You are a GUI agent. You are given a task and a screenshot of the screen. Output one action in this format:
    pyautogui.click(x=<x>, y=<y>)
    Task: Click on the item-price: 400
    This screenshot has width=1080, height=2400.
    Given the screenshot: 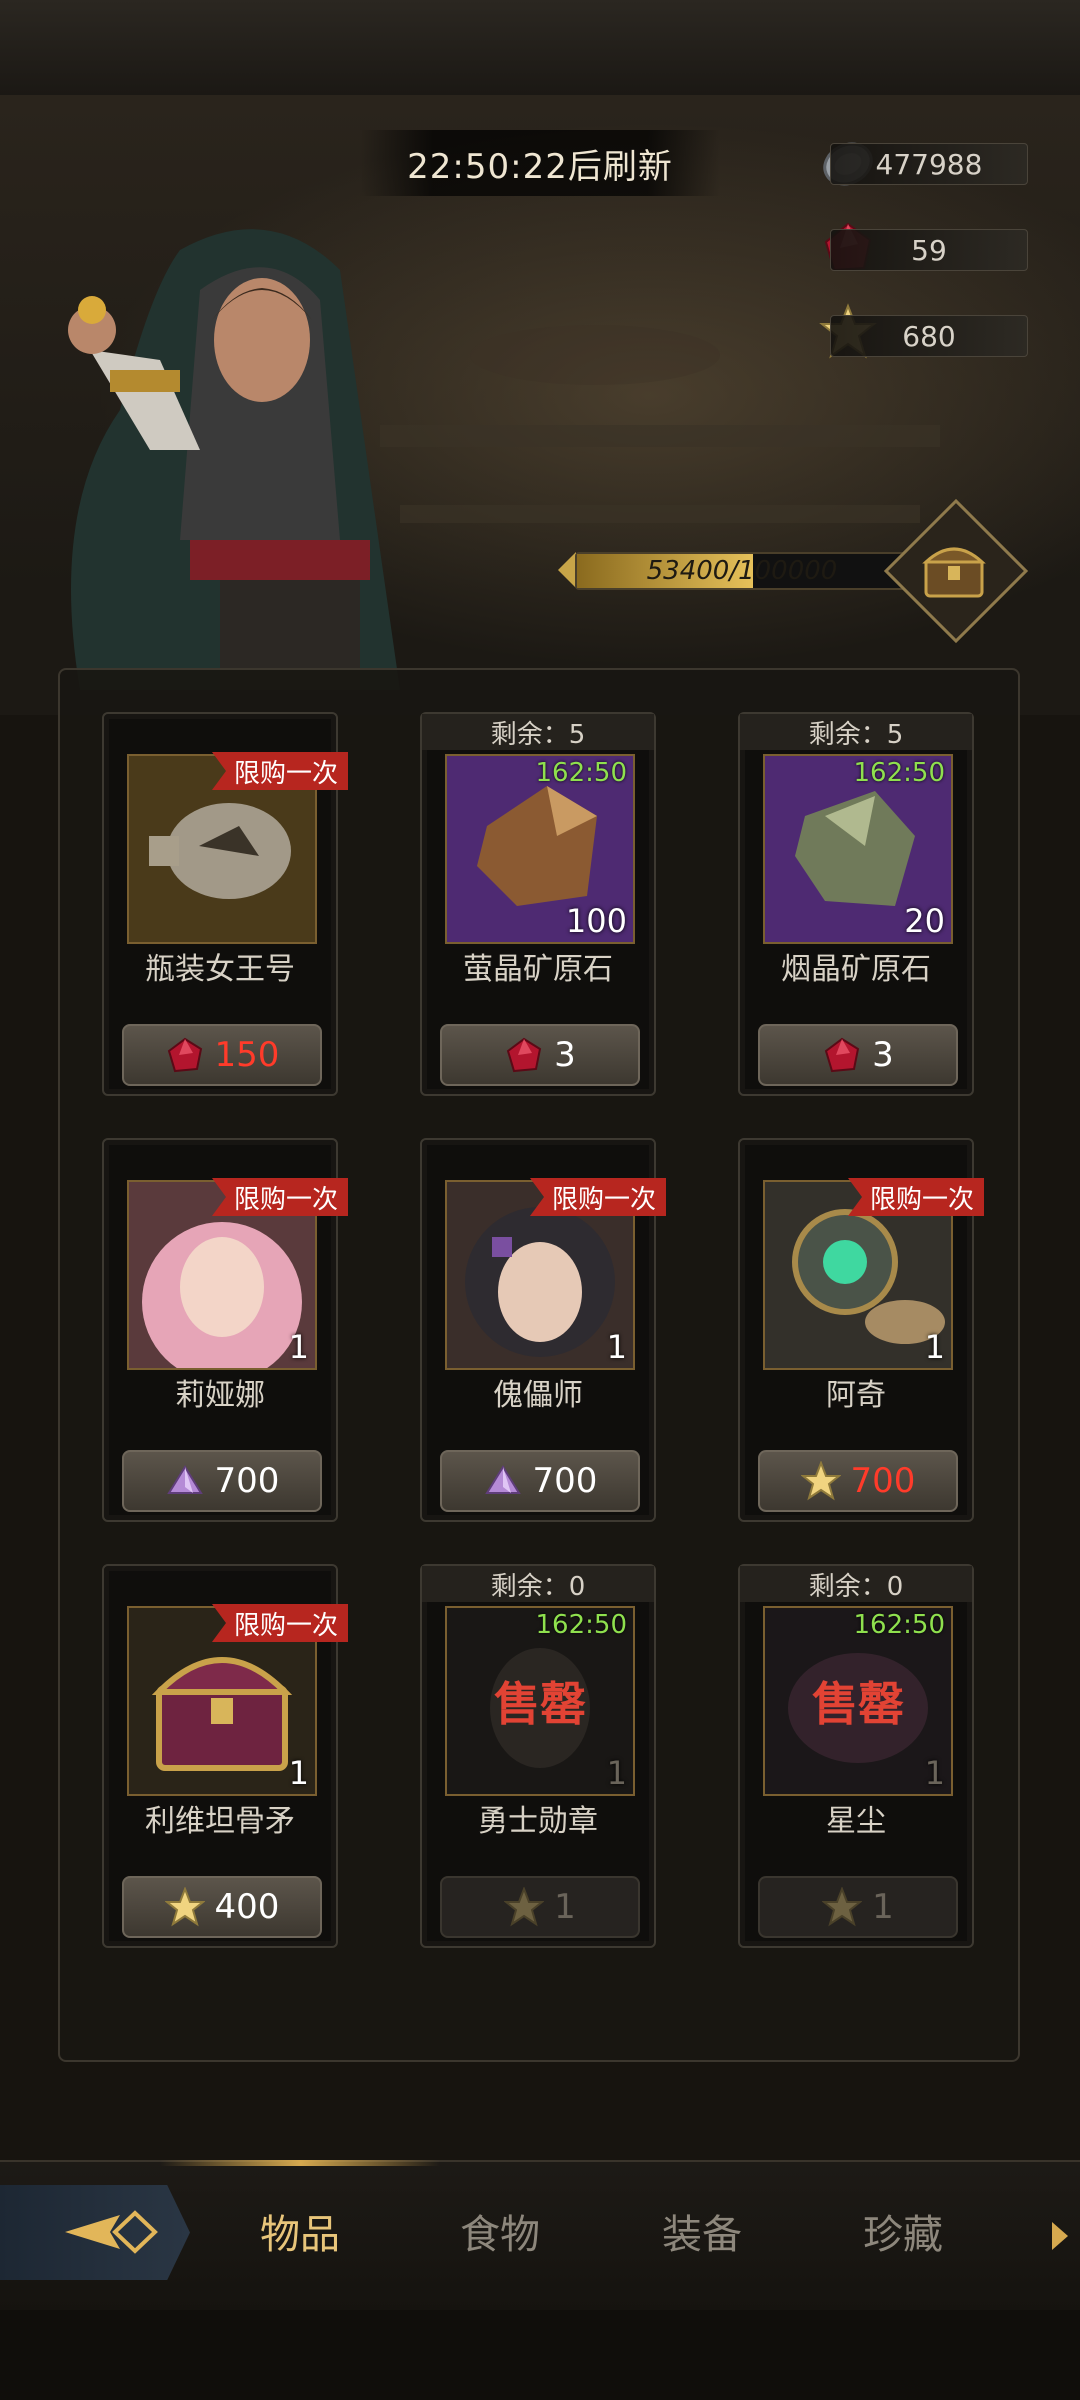 What is the action you would take?
    pyautogui.click(x=247, y=1907)
    